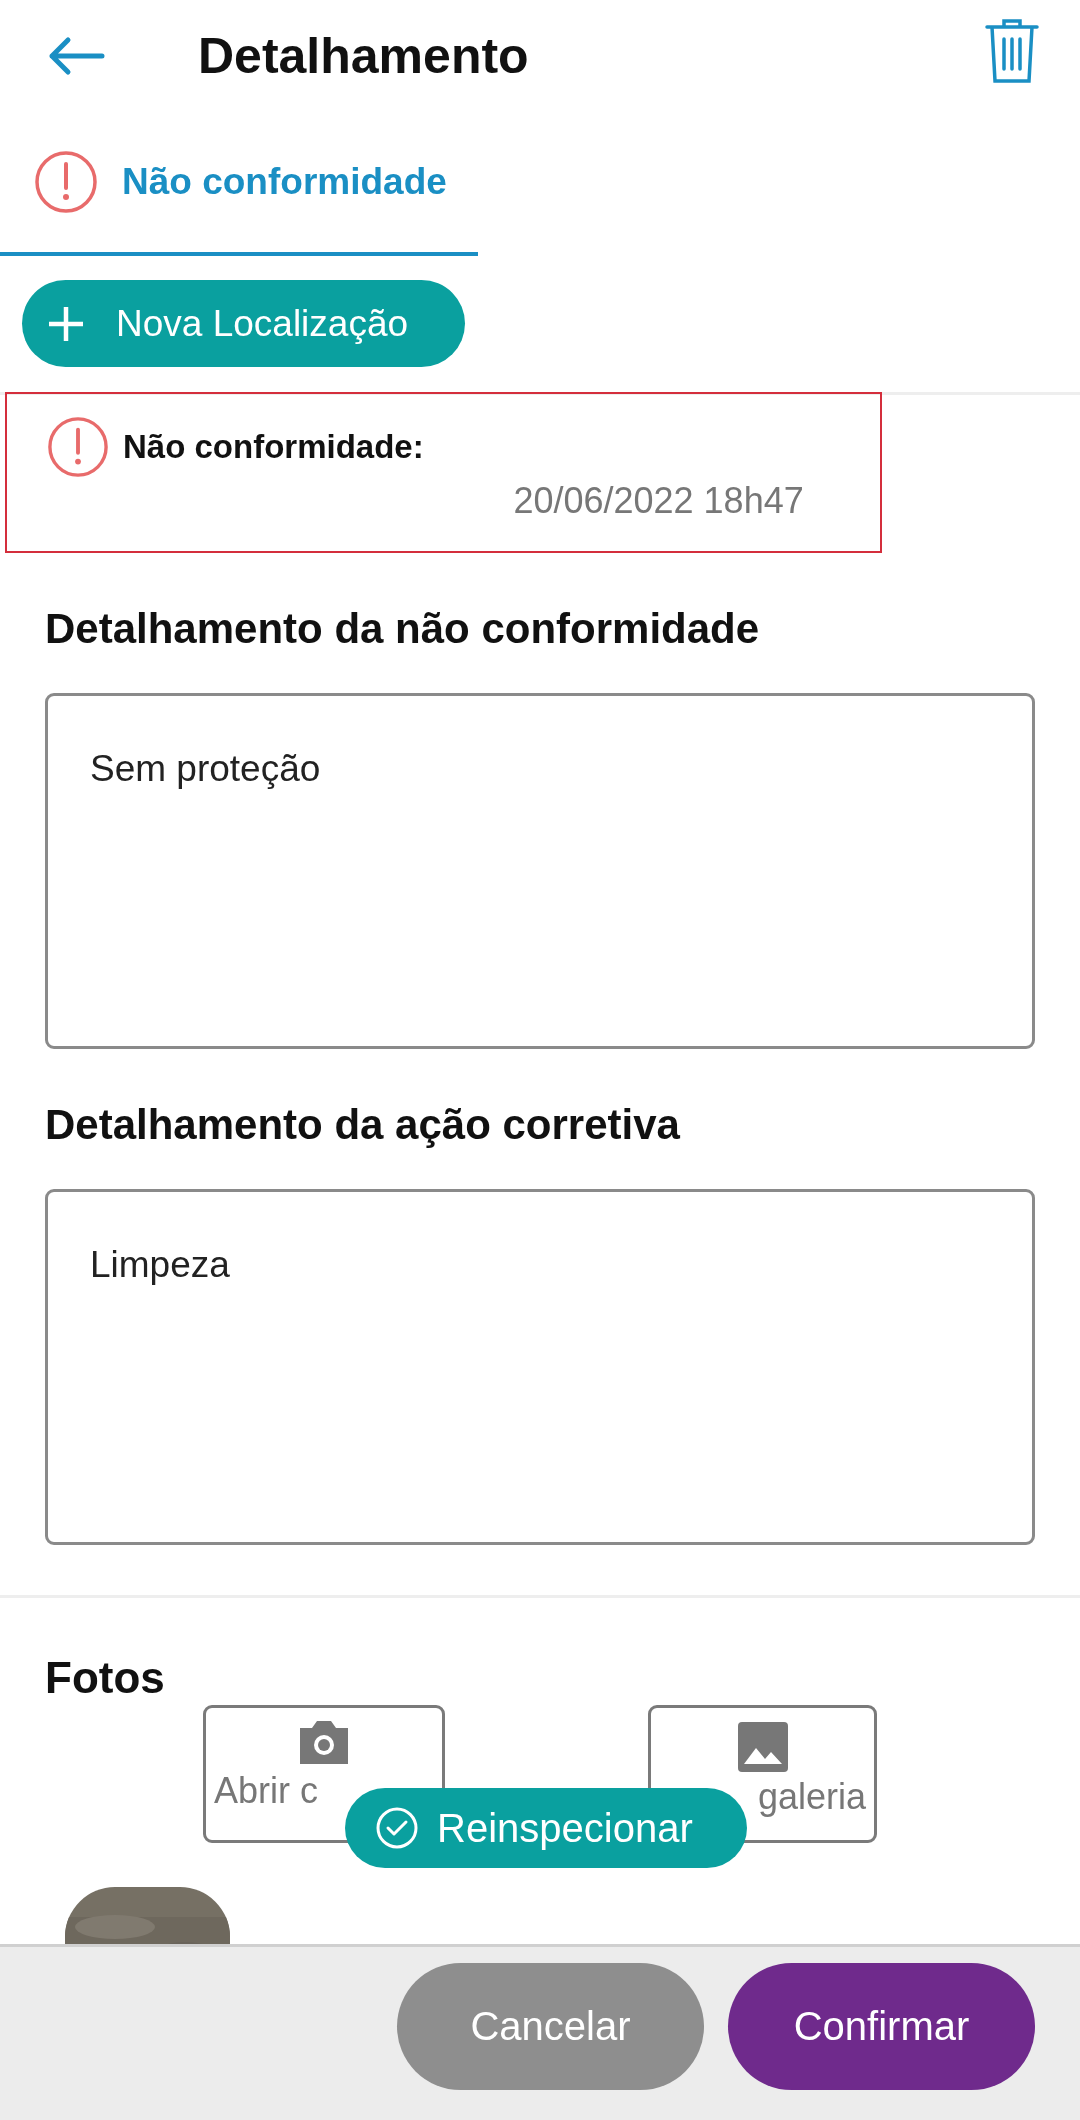  What do you see at coordinates (397, 1828) in the screenshot?
I see `check-circle-icon` at bounding box center [397, 1828].